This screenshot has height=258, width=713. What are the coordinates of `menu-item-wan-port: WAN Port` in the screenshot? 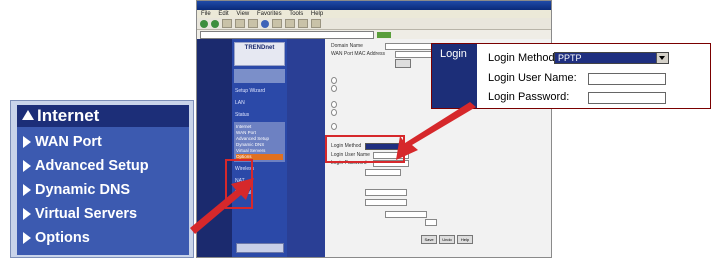 It's located at (62, 142).